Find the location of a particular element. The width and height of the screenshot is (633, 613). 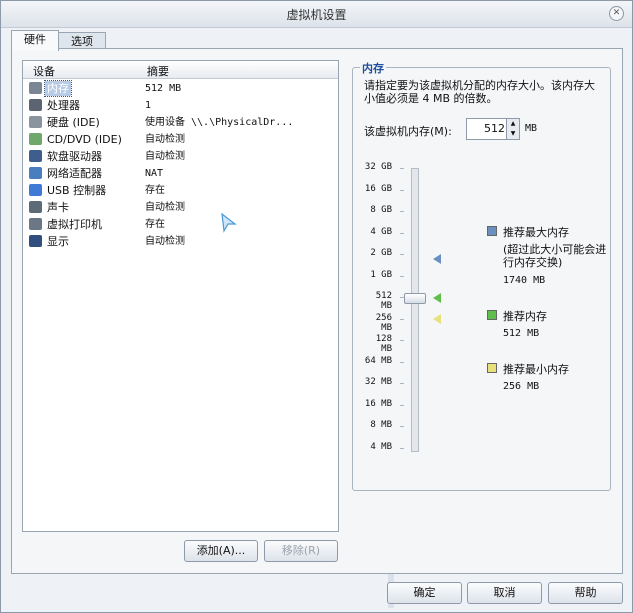

legend-min-title: 推荐最小内存 is located at coordinates (536, 369).